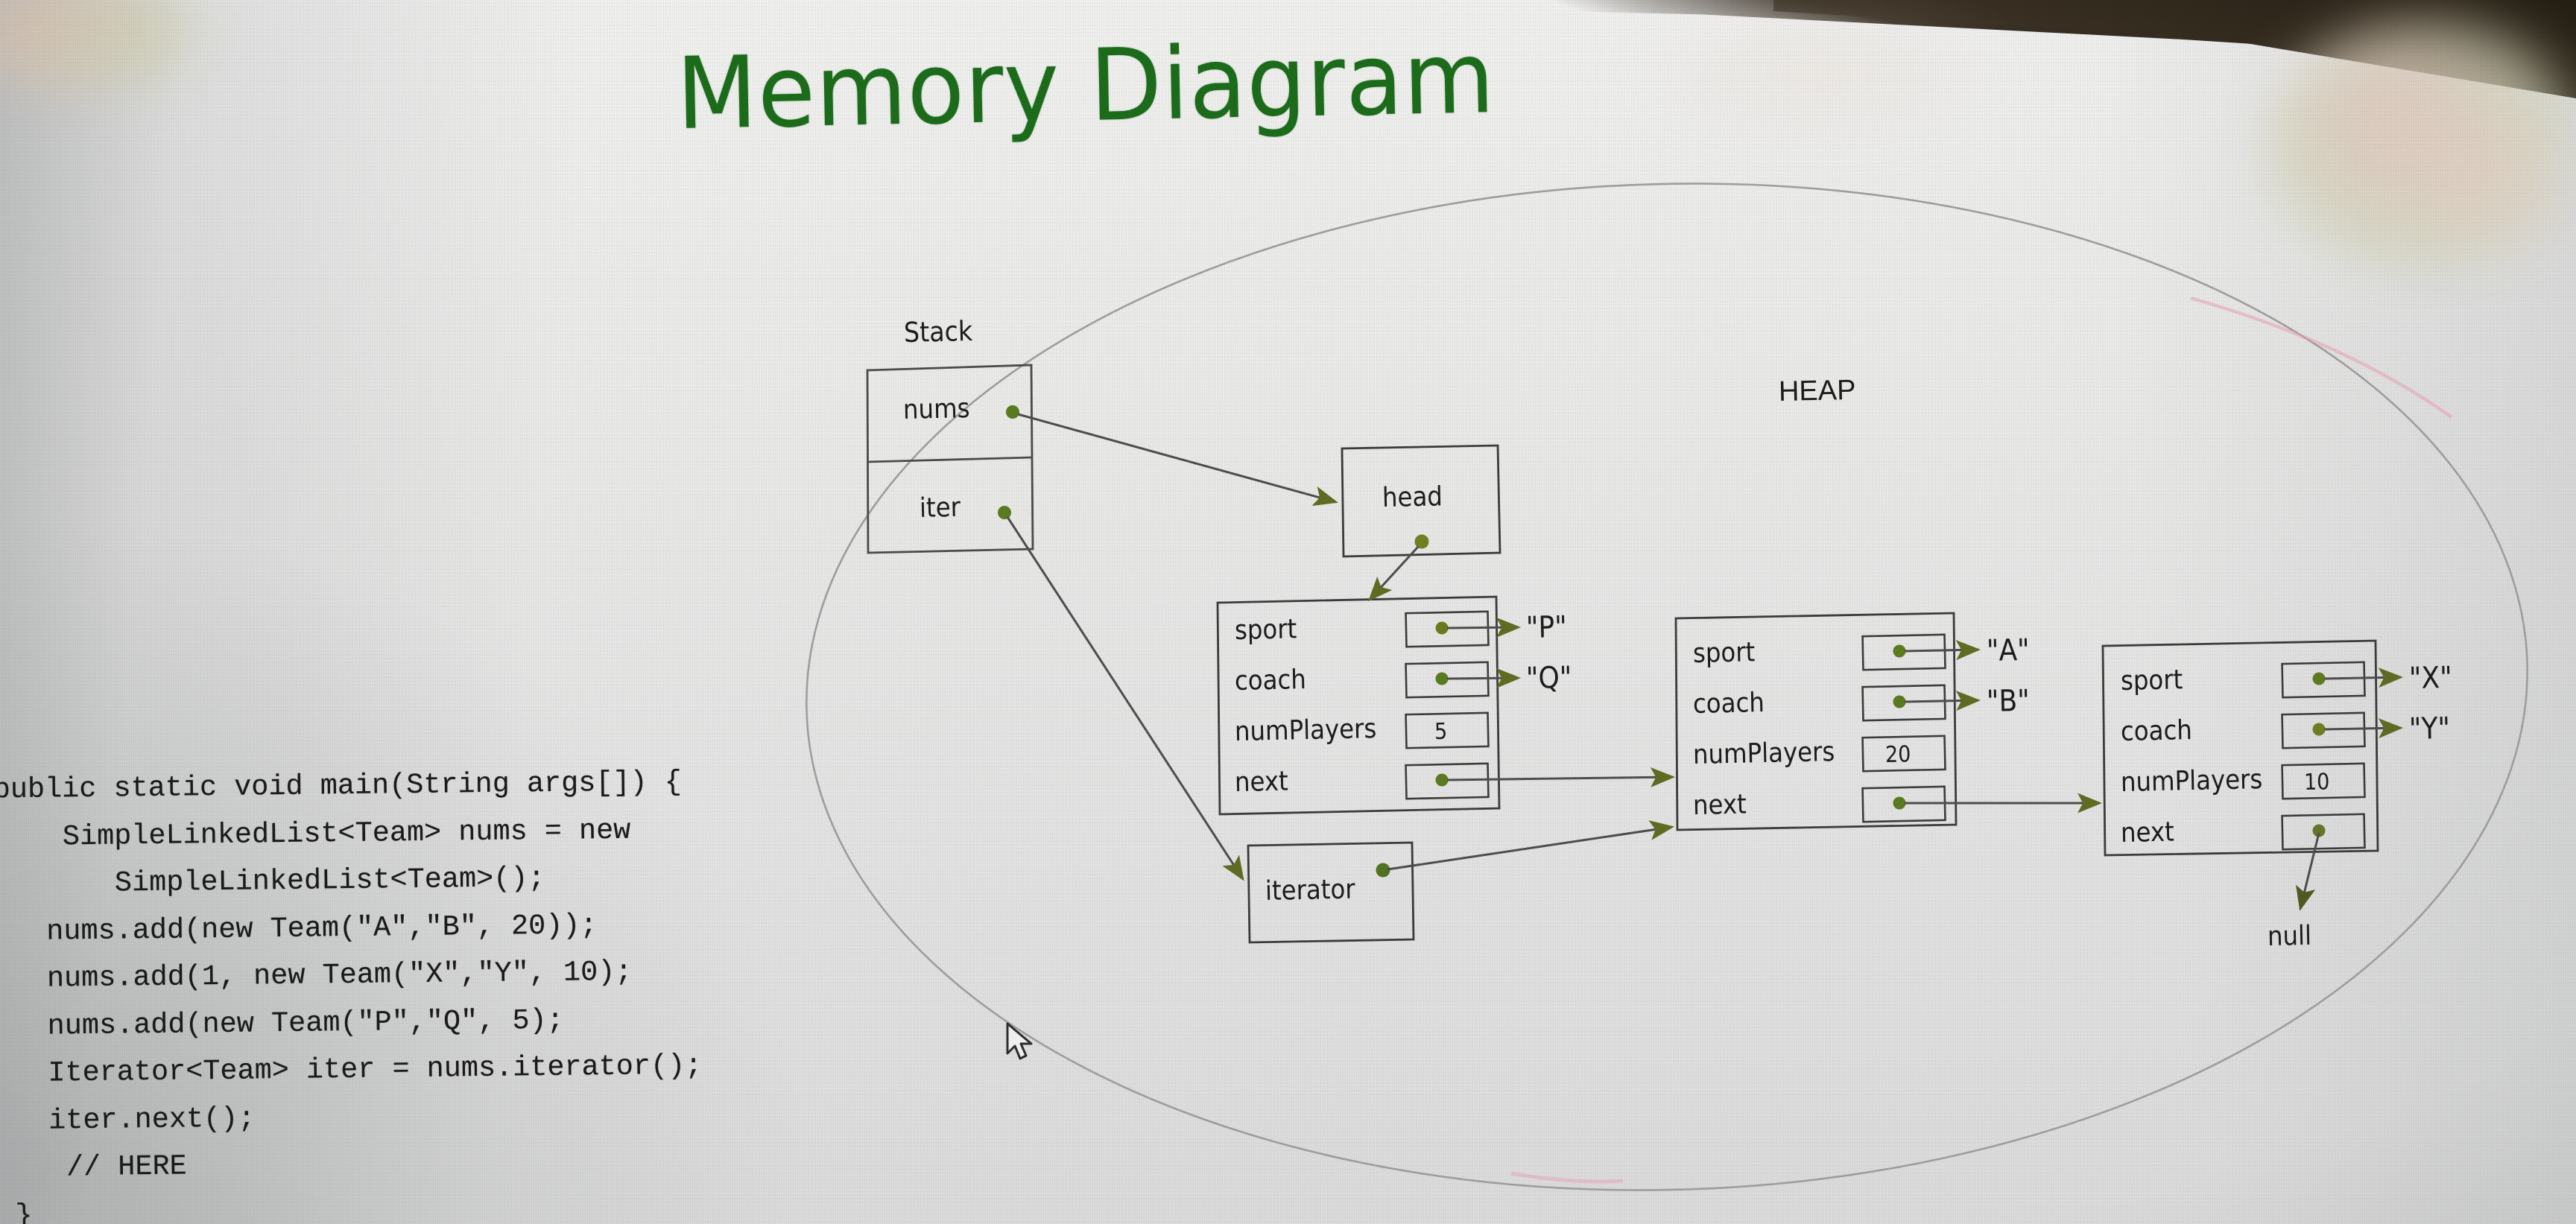 The width and height of the screenshot is (2576, 1224). What do you see at coordinates (1270, 680) in the screenshot?
I see `node-p-field-coach: coach` at bounding box center [1270, 680].